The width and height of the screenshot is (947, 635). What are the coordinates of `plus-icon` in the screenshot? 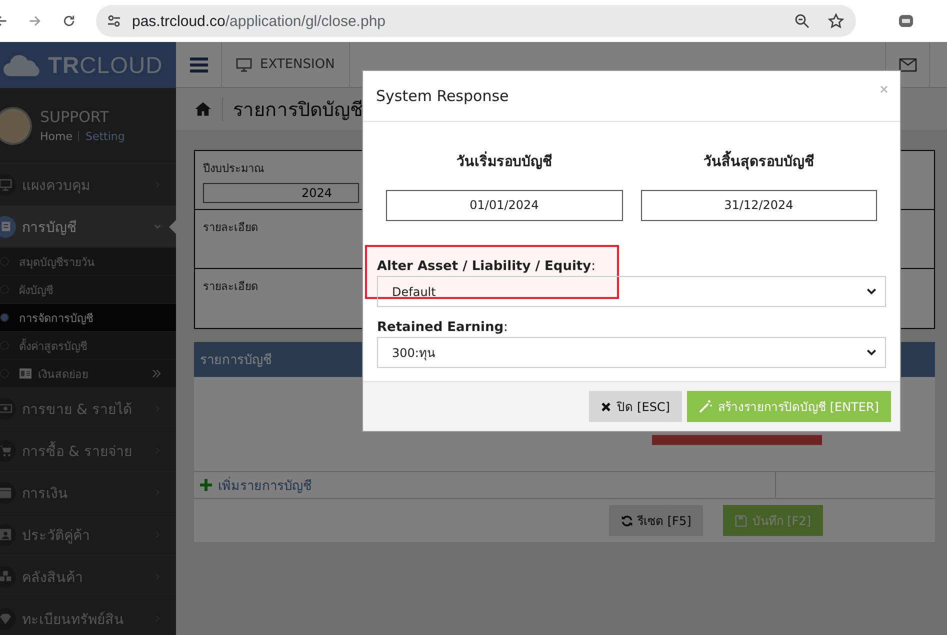 It's located at (206, 485).